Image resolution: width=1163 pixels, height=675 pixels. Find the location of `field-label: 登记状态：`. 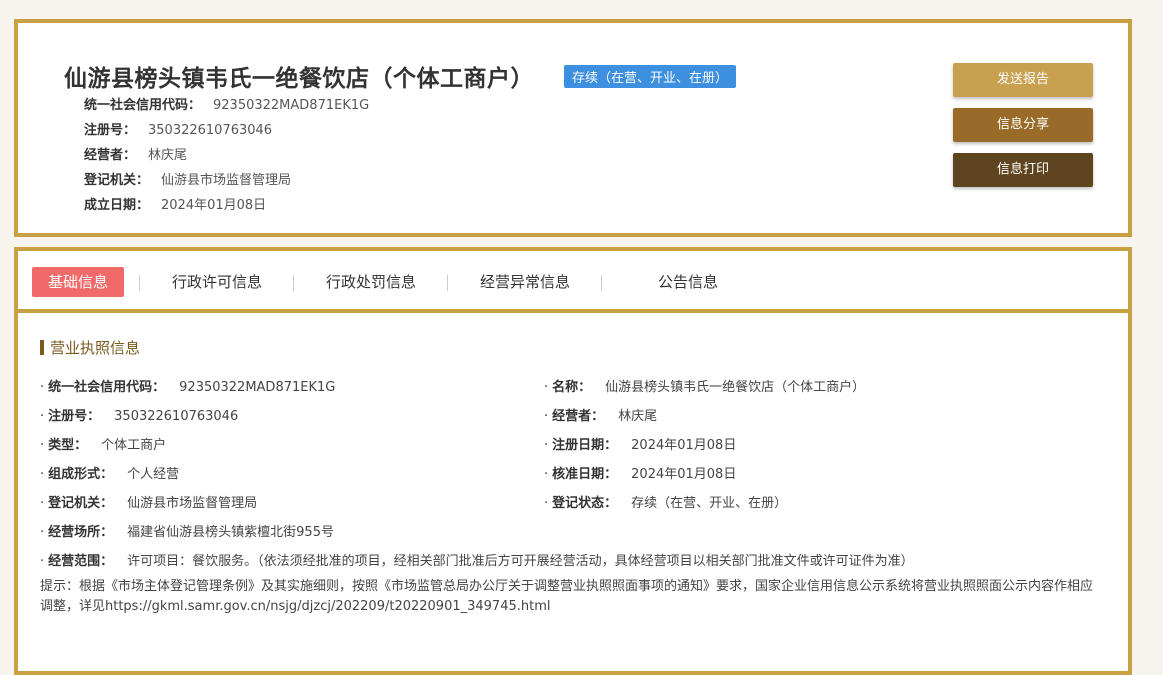

field-label: 登记状态： is located at coordinates (585, 503).